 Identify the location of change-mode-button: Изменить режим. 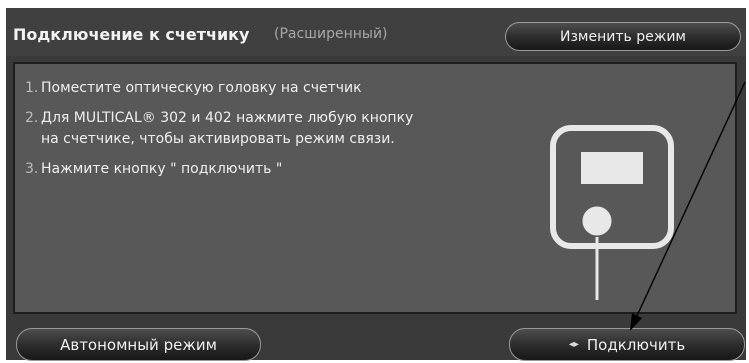
(623, 36).